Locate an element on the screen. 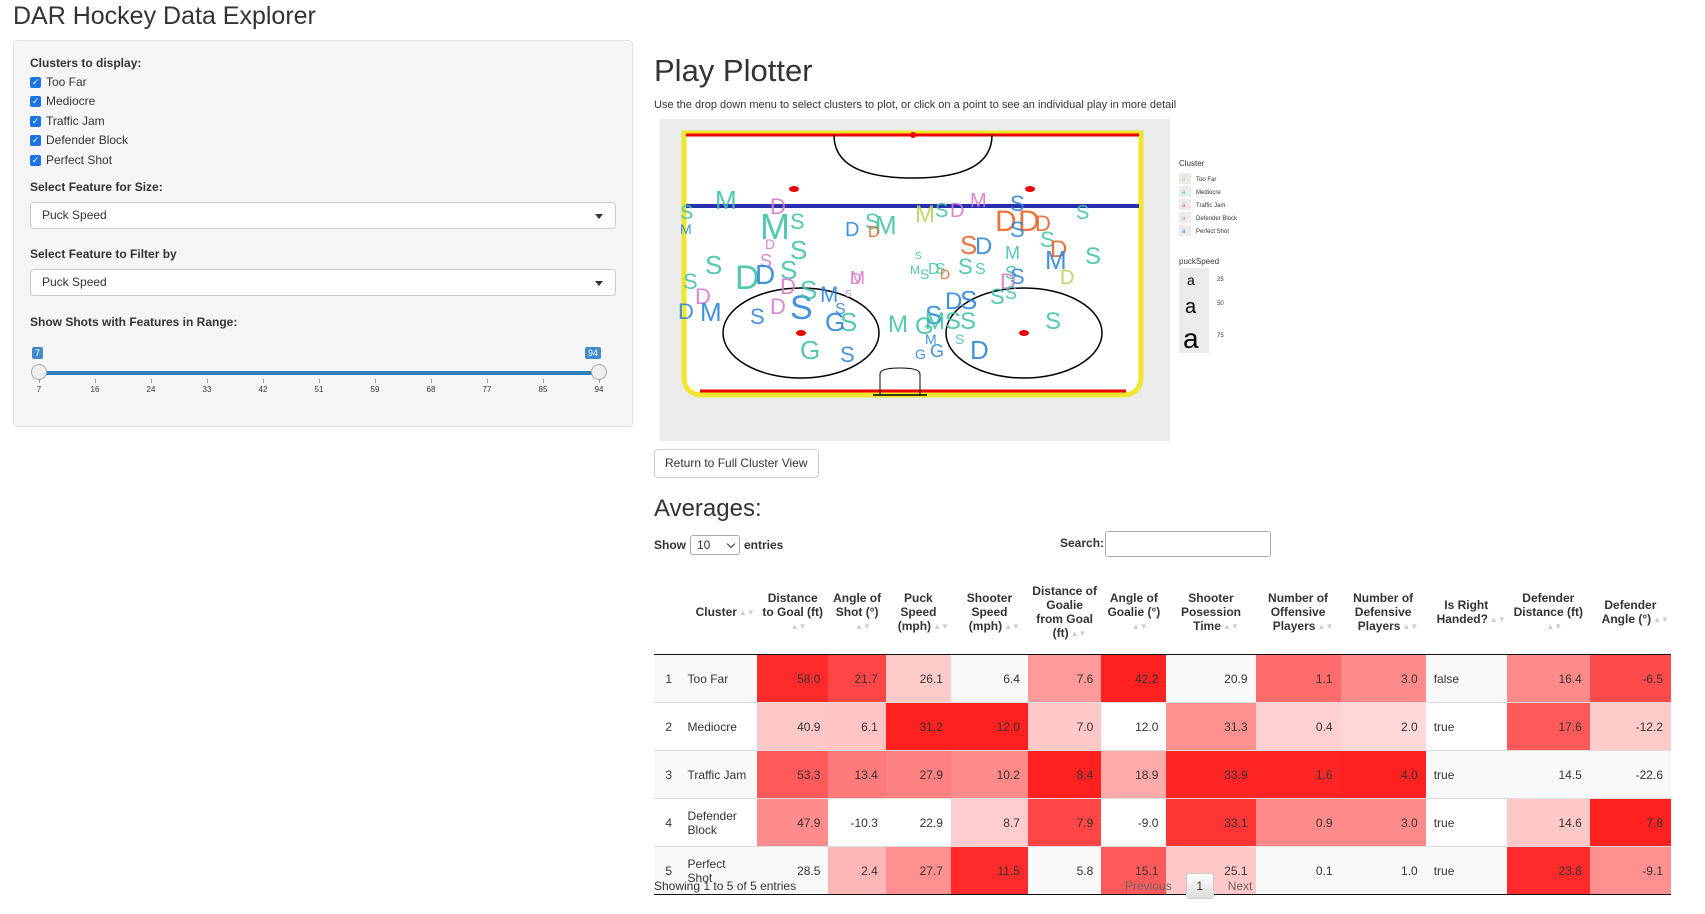  range-slider-track is located at coordinates (319, 373).